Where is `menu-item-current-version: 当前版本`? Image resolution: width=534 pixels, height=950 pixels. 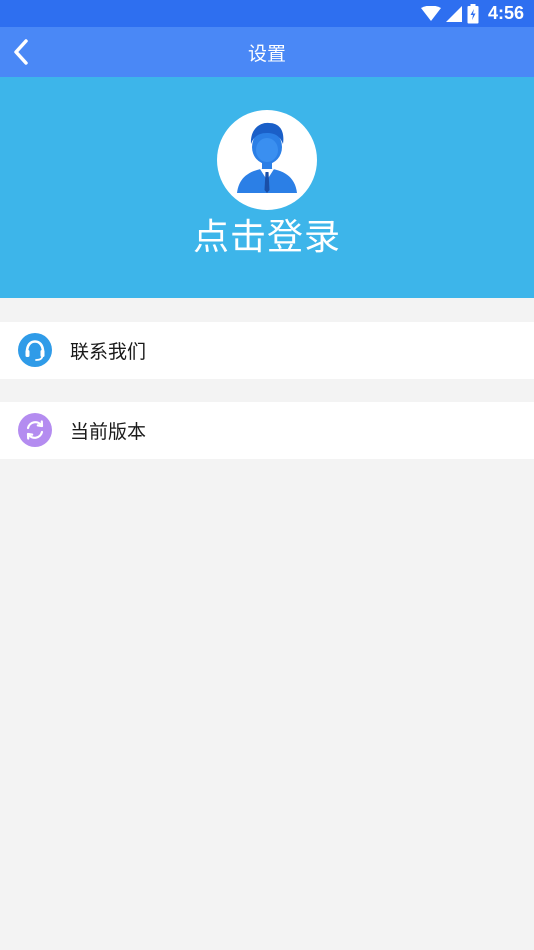 menu-item-current-version: 当前版本 is located at coordinates (267, 430).